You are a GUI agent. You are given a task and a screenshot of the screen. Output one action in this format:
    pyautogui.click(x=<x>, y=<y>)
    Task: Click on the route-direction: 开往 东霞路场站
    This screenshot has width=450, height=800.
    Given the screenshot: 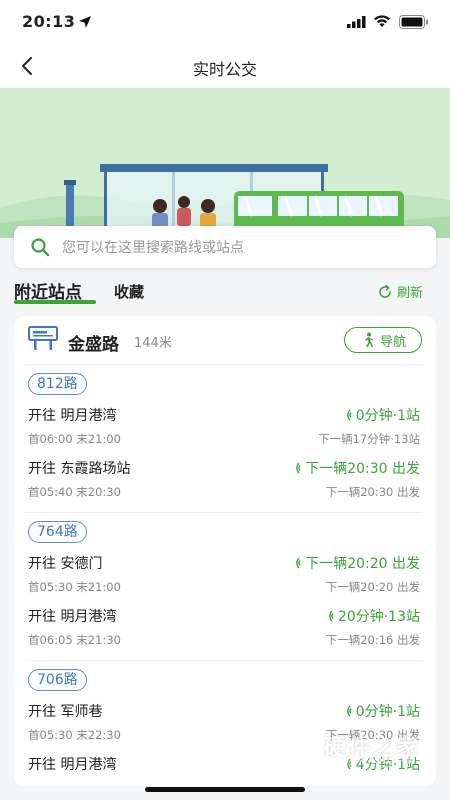 What is the action you would take?
    pyautogui.click(x=79, y=469)
    